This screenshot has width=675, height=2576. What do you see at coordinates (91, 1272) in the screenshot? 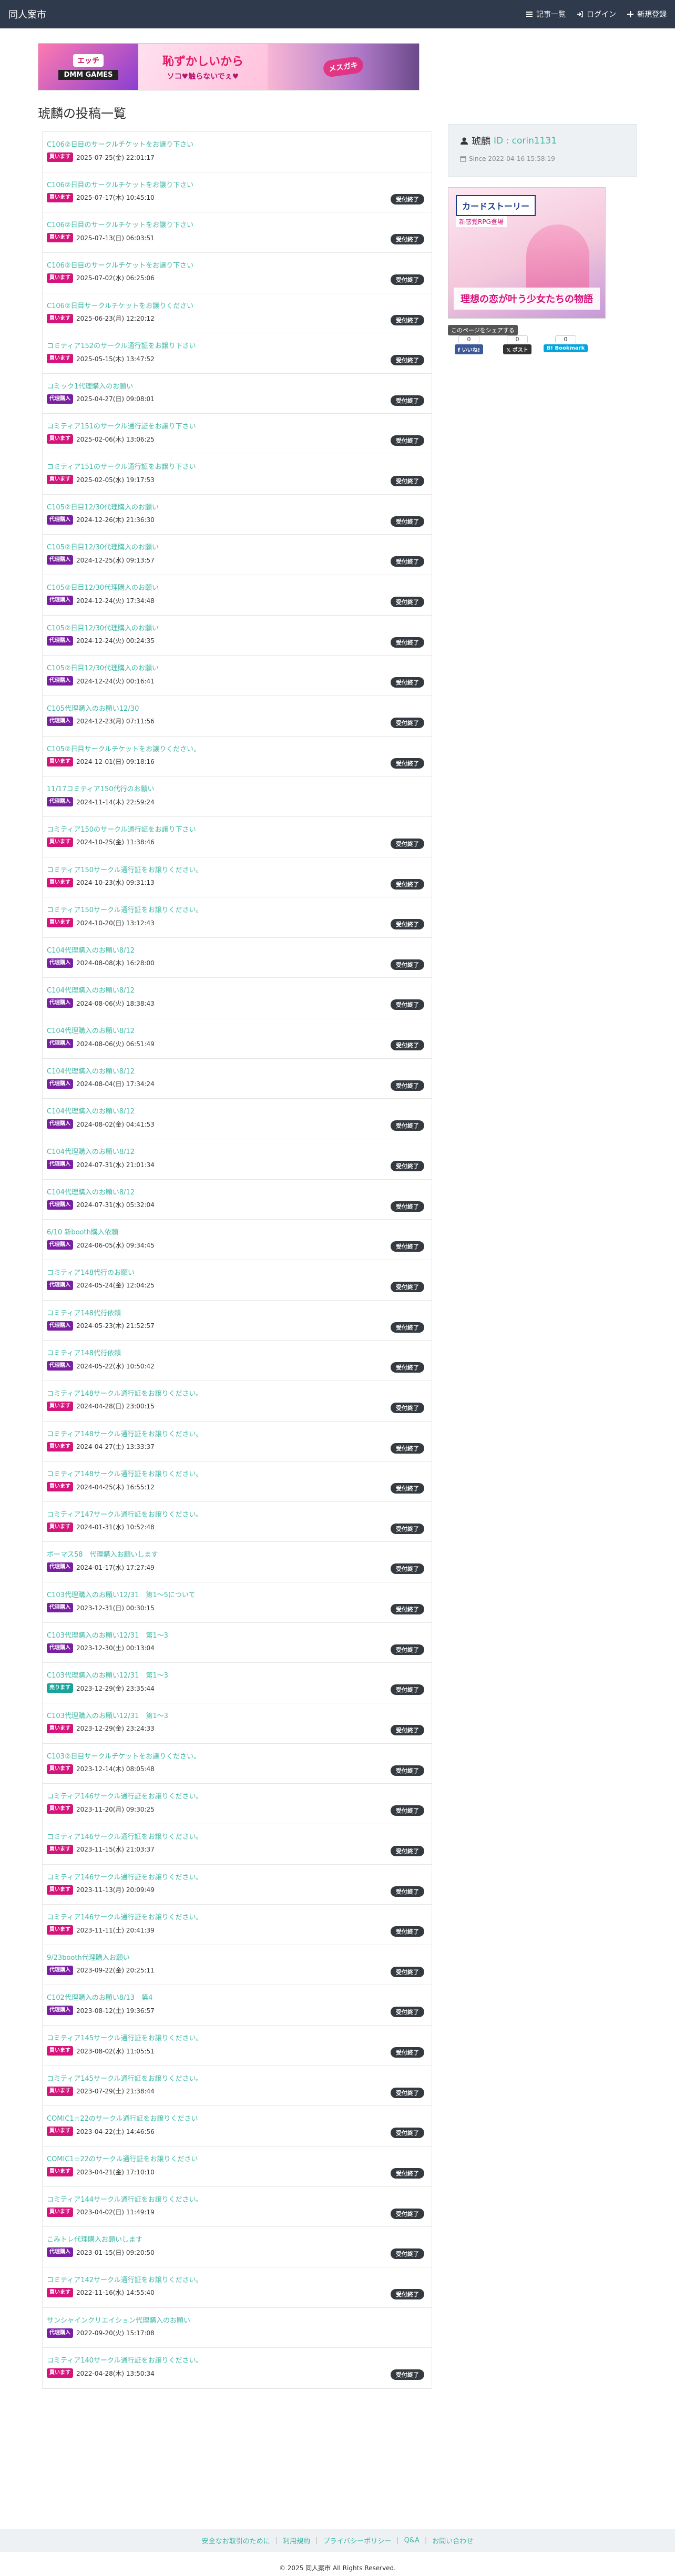
I see `post-title-link: コミティア148代行のお願い` at bounding box center [91, 1272].